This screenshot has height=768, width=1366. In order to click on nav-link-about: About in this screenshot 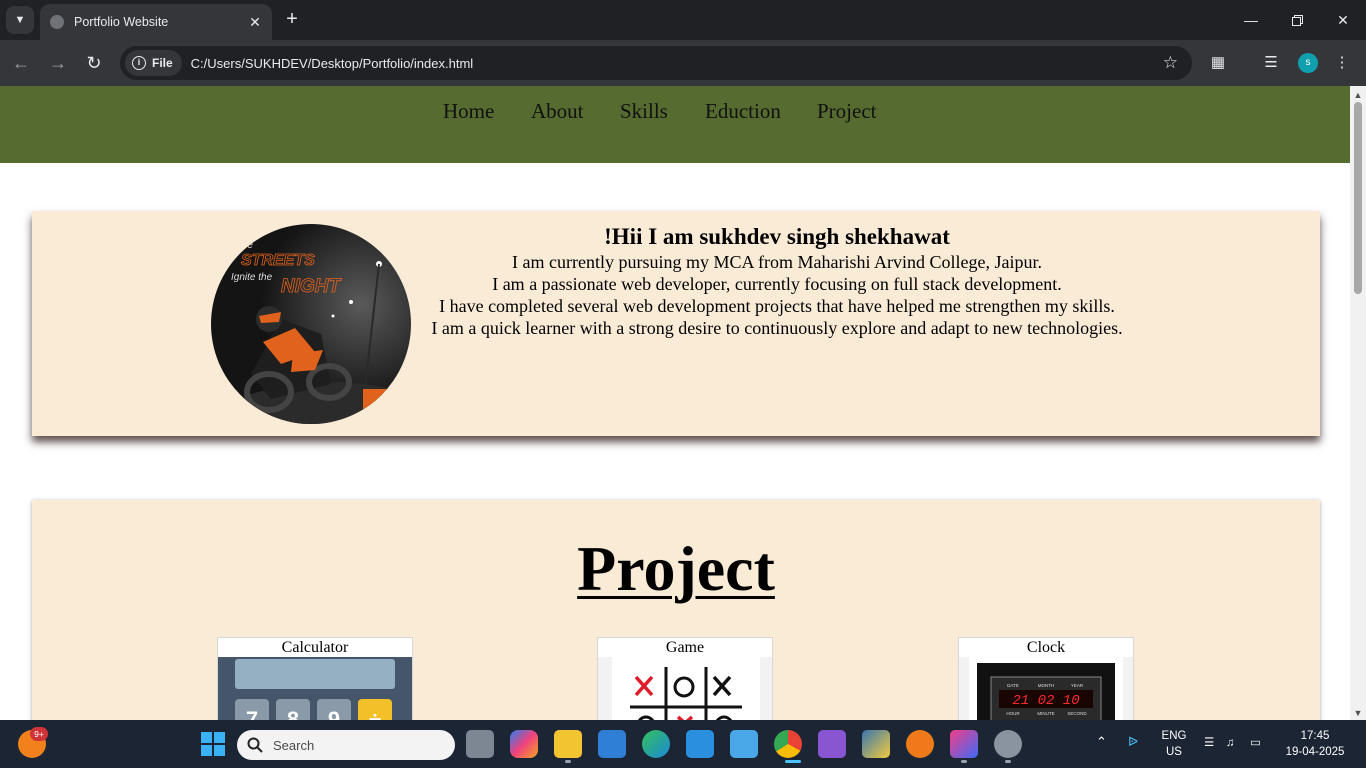, I will do `click(557, 111)`.